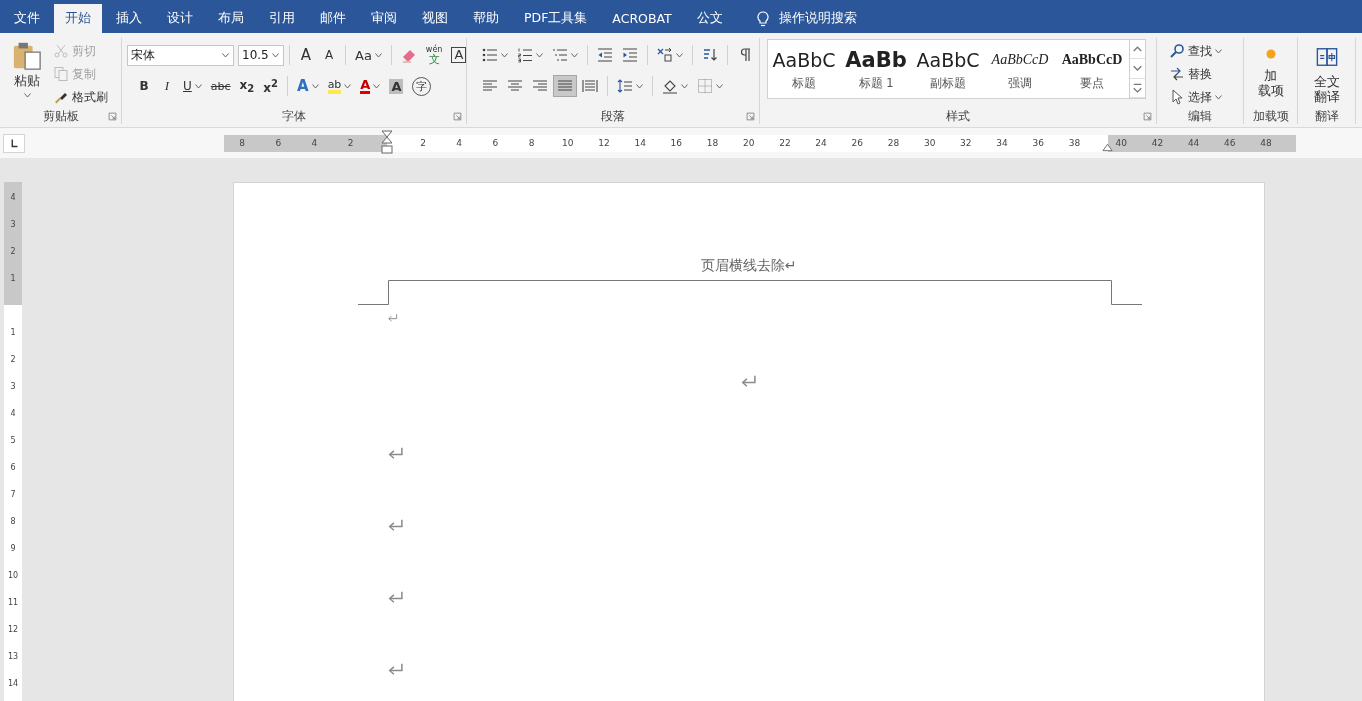 The image size is (1362, 701). What do you see at coordinates (192, 86) in the screenshot?
I see `underline-button: U` at bounding box center [192, 86].